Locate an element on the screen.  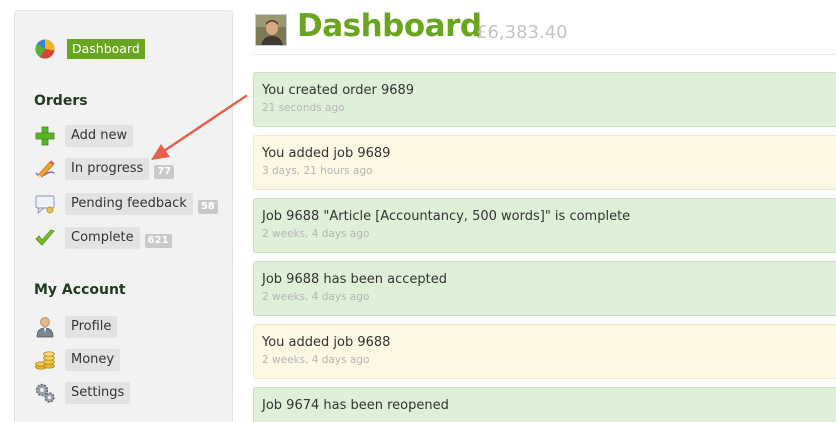
nav-item-profile: Profile is located at coordinates (76, 327).